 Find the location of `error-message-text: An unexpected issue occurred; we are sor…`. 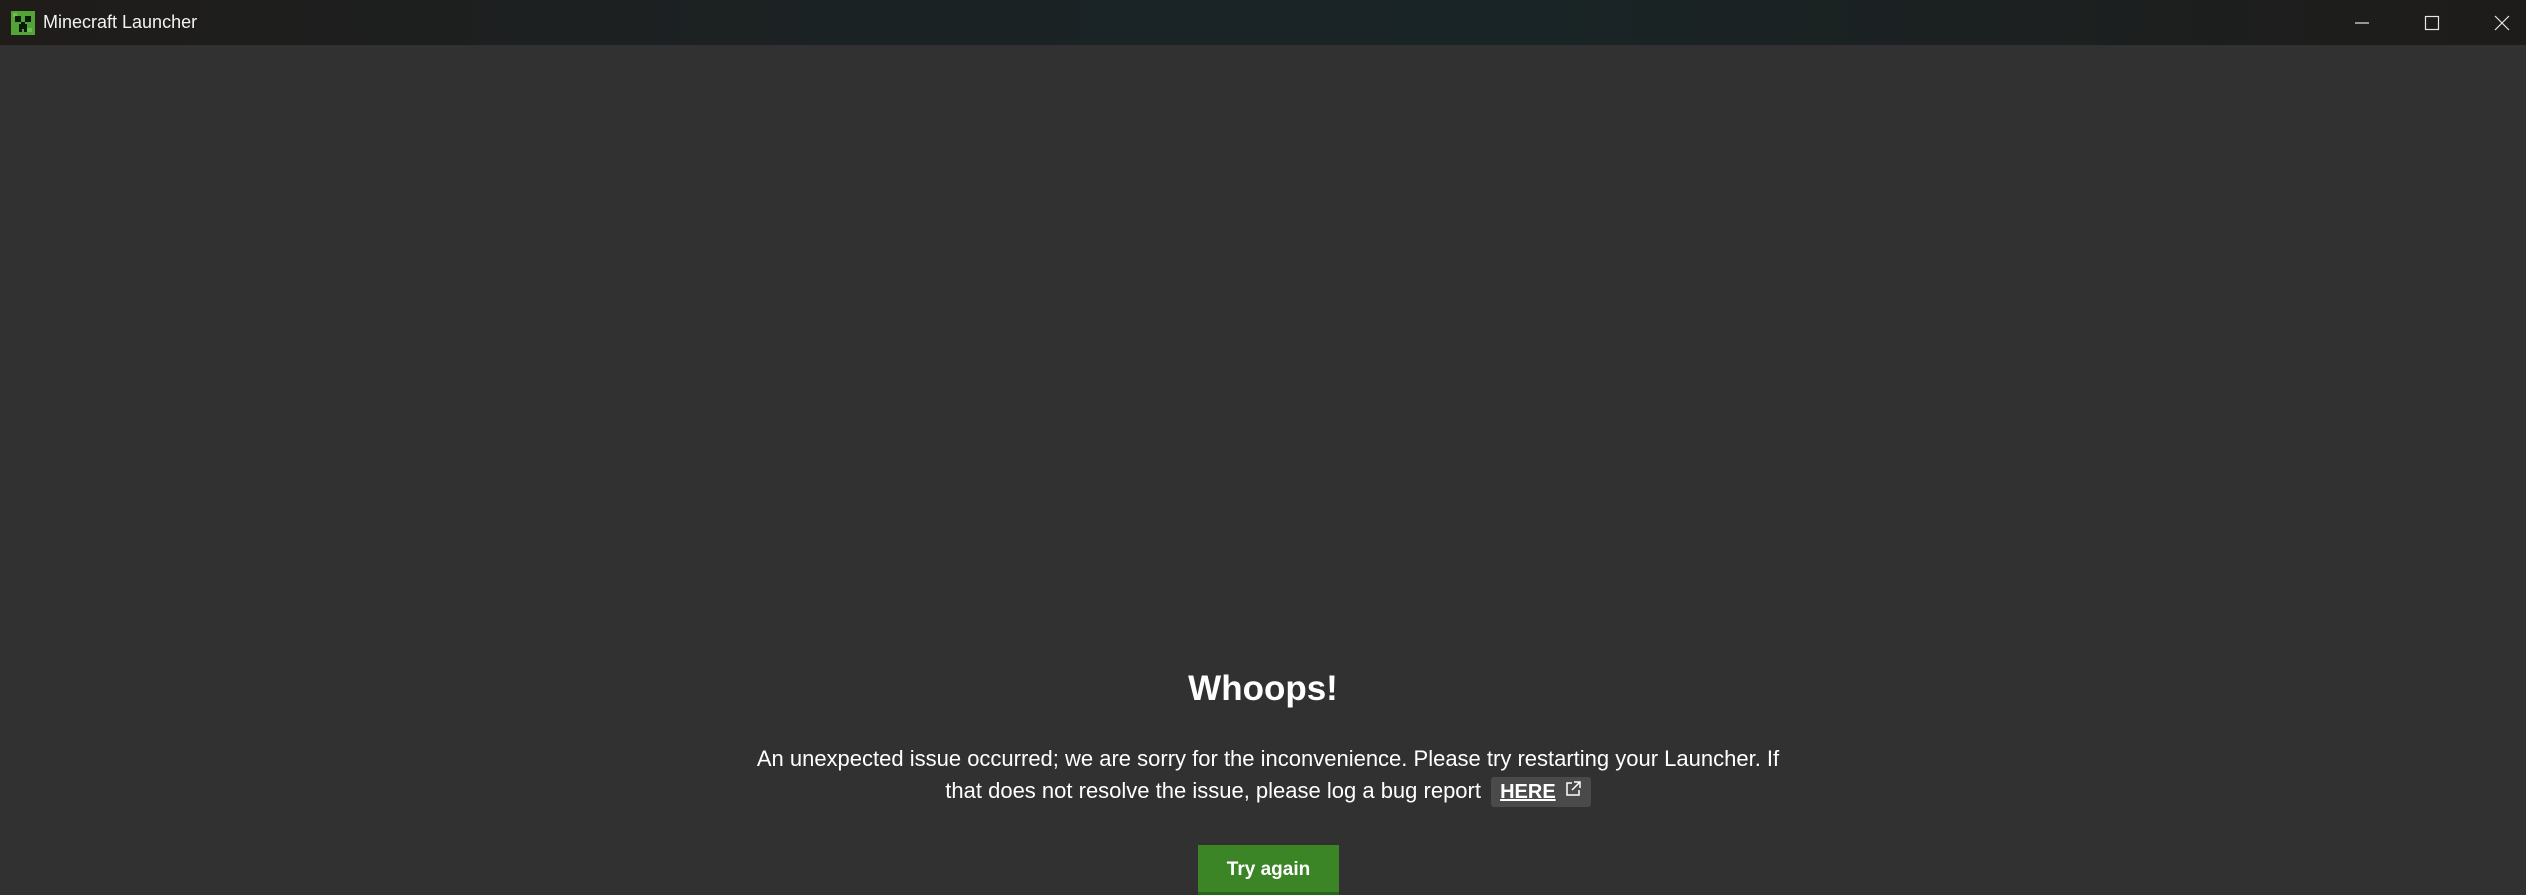

error-message-text: An unexpected issue occurred; we are sor… is located at coordinates (1268, 774).